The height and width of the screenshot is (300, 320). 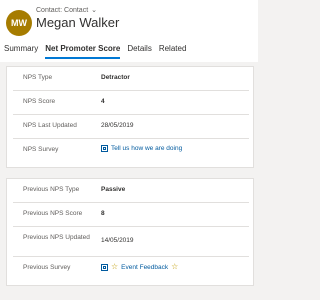 What do you see at coordinates (173, 51) in the screenshot?
I see `tab-related: Related` at bounding box center [173, 51].